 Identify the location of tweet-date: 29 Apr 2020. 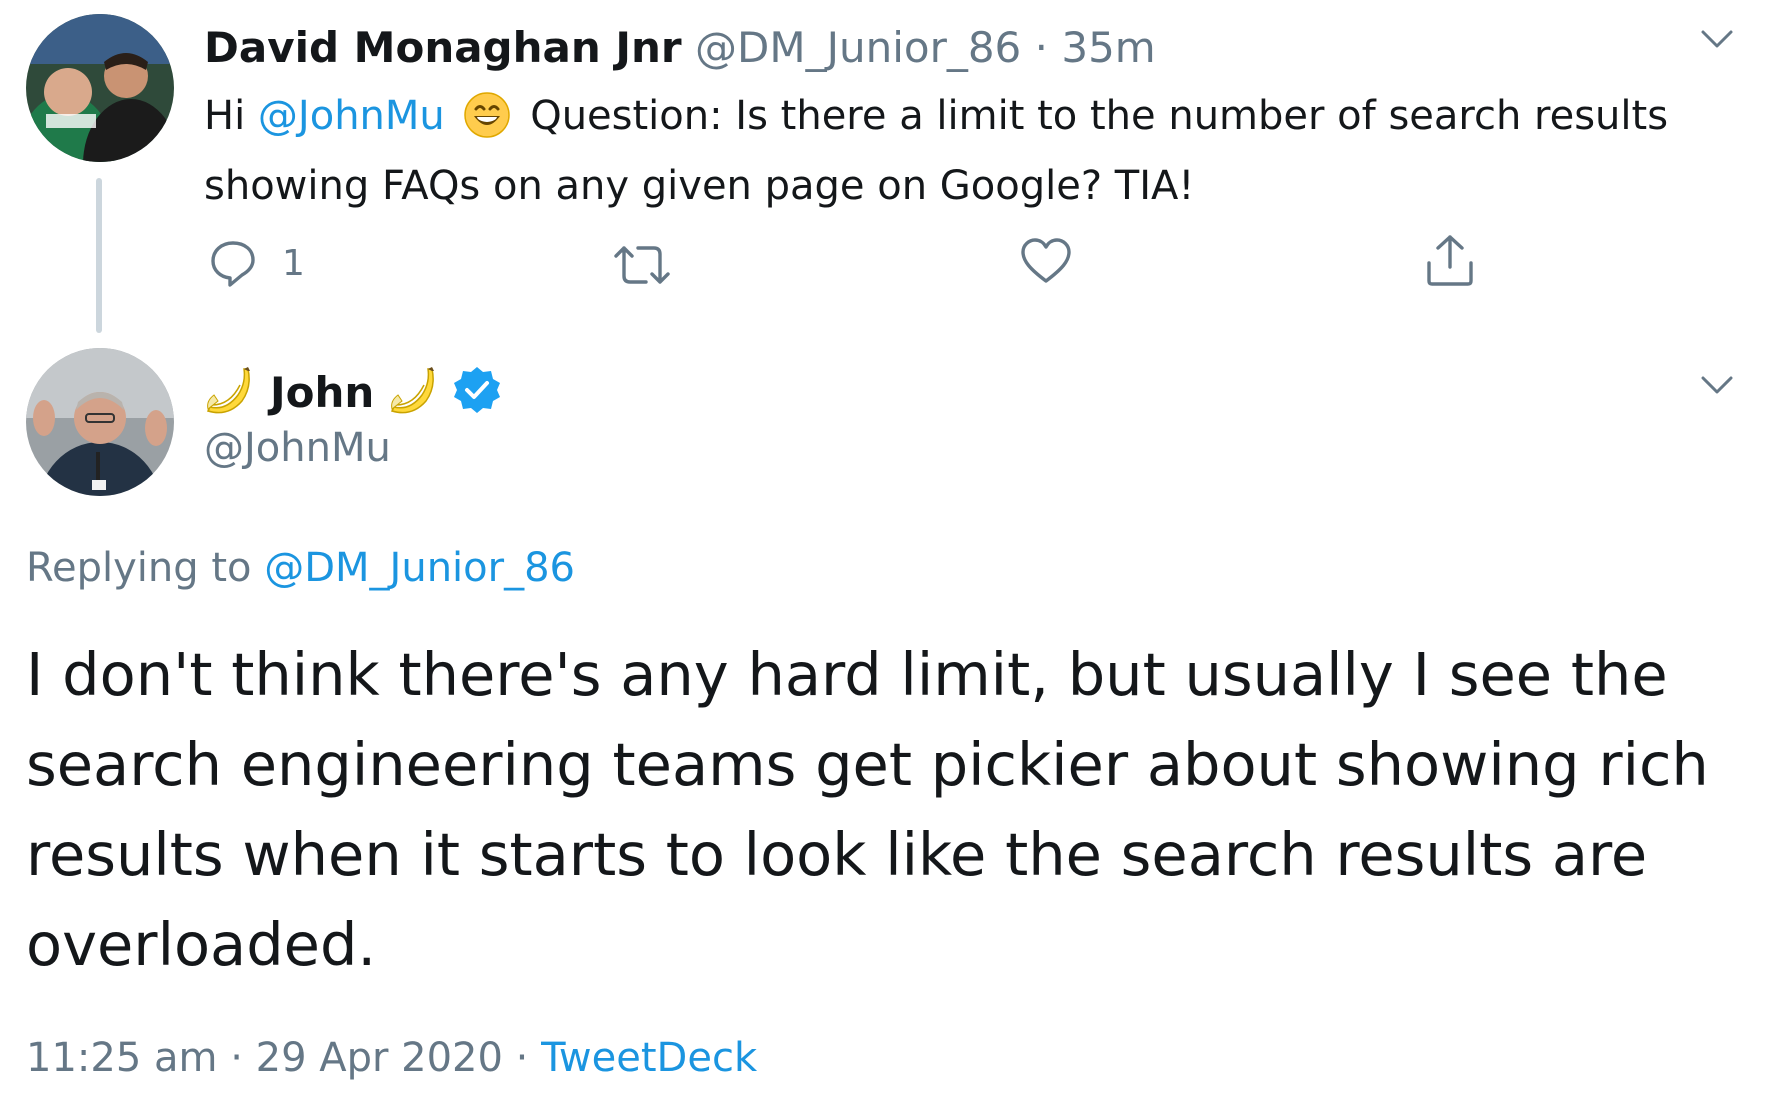
(379, 1058).